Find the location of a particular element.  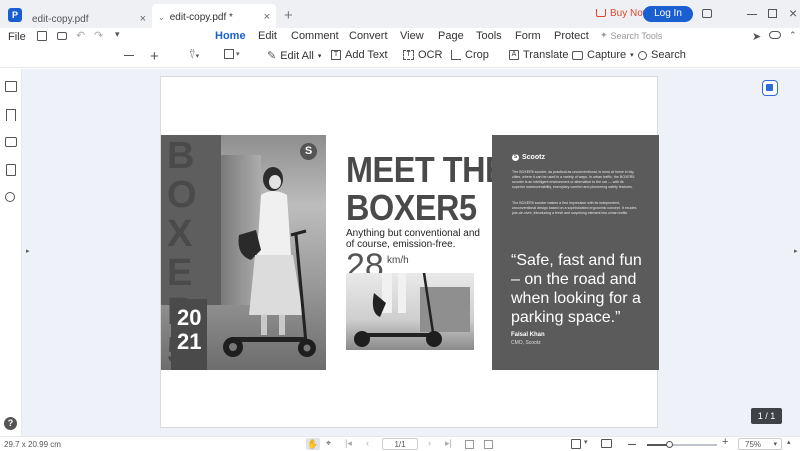

crop-icon is located at coordinates (456, 55).